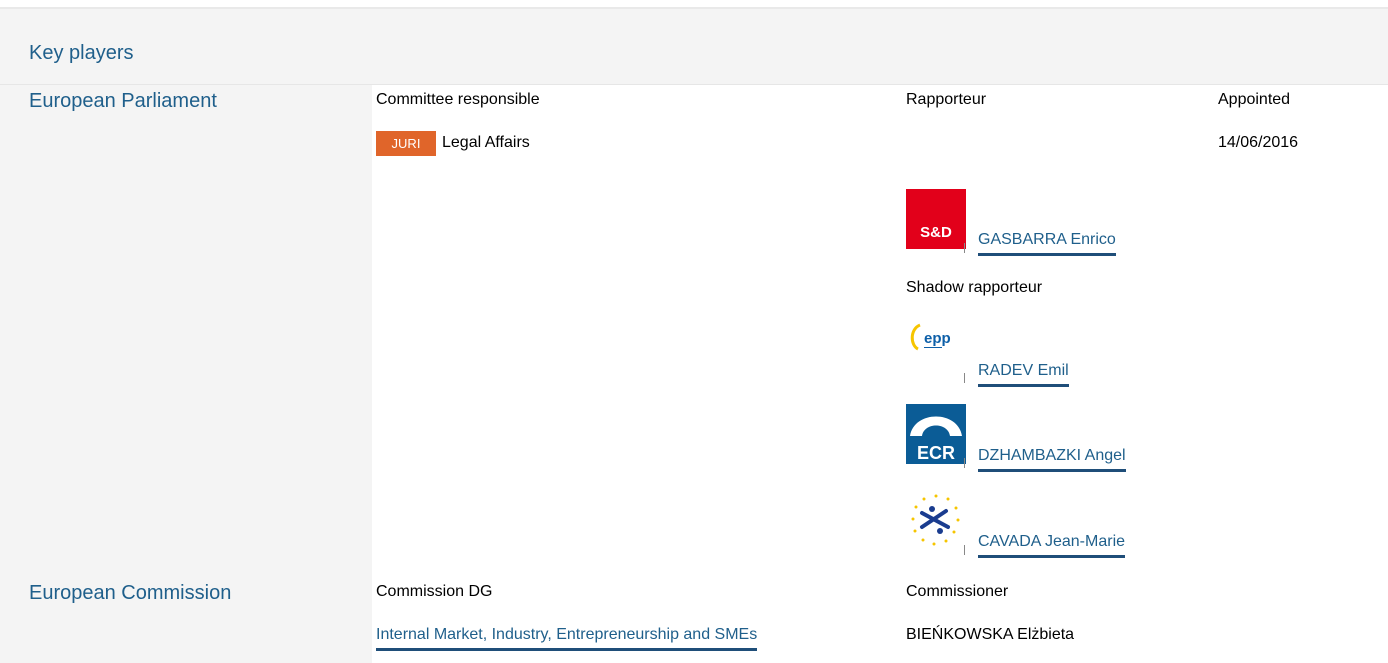 This screenshot has width=1388, height=663. What do you see at coordinates (81, 53) in the screenshot?
I see `section-title: Key players` at bounding box center [81, 53].